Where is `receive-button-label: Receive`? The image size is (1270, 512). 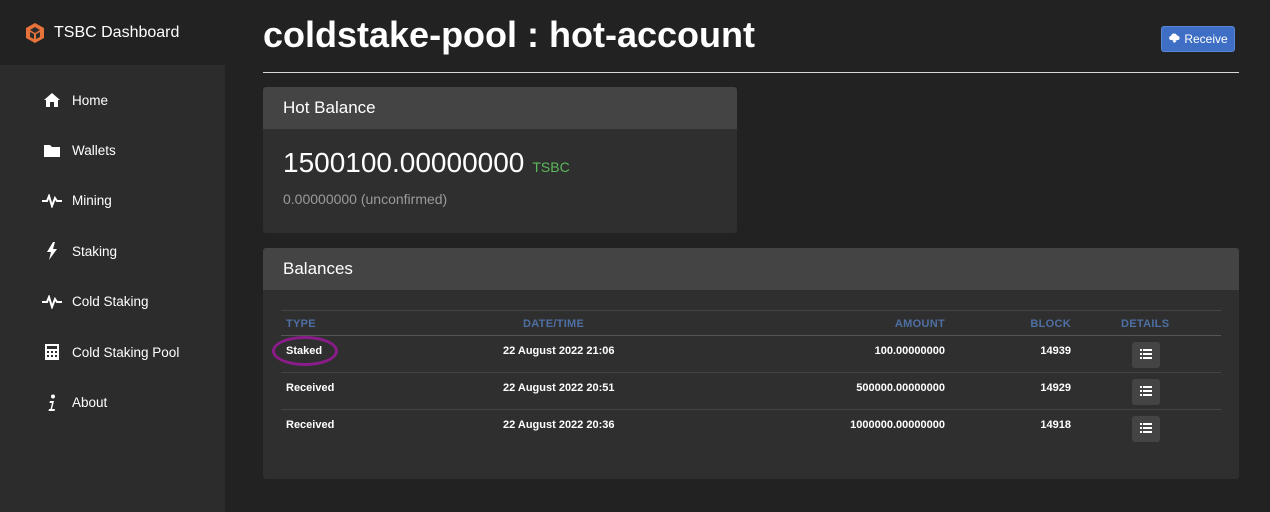
receive-button-label: Receive is located at coordinates (1206, 39).